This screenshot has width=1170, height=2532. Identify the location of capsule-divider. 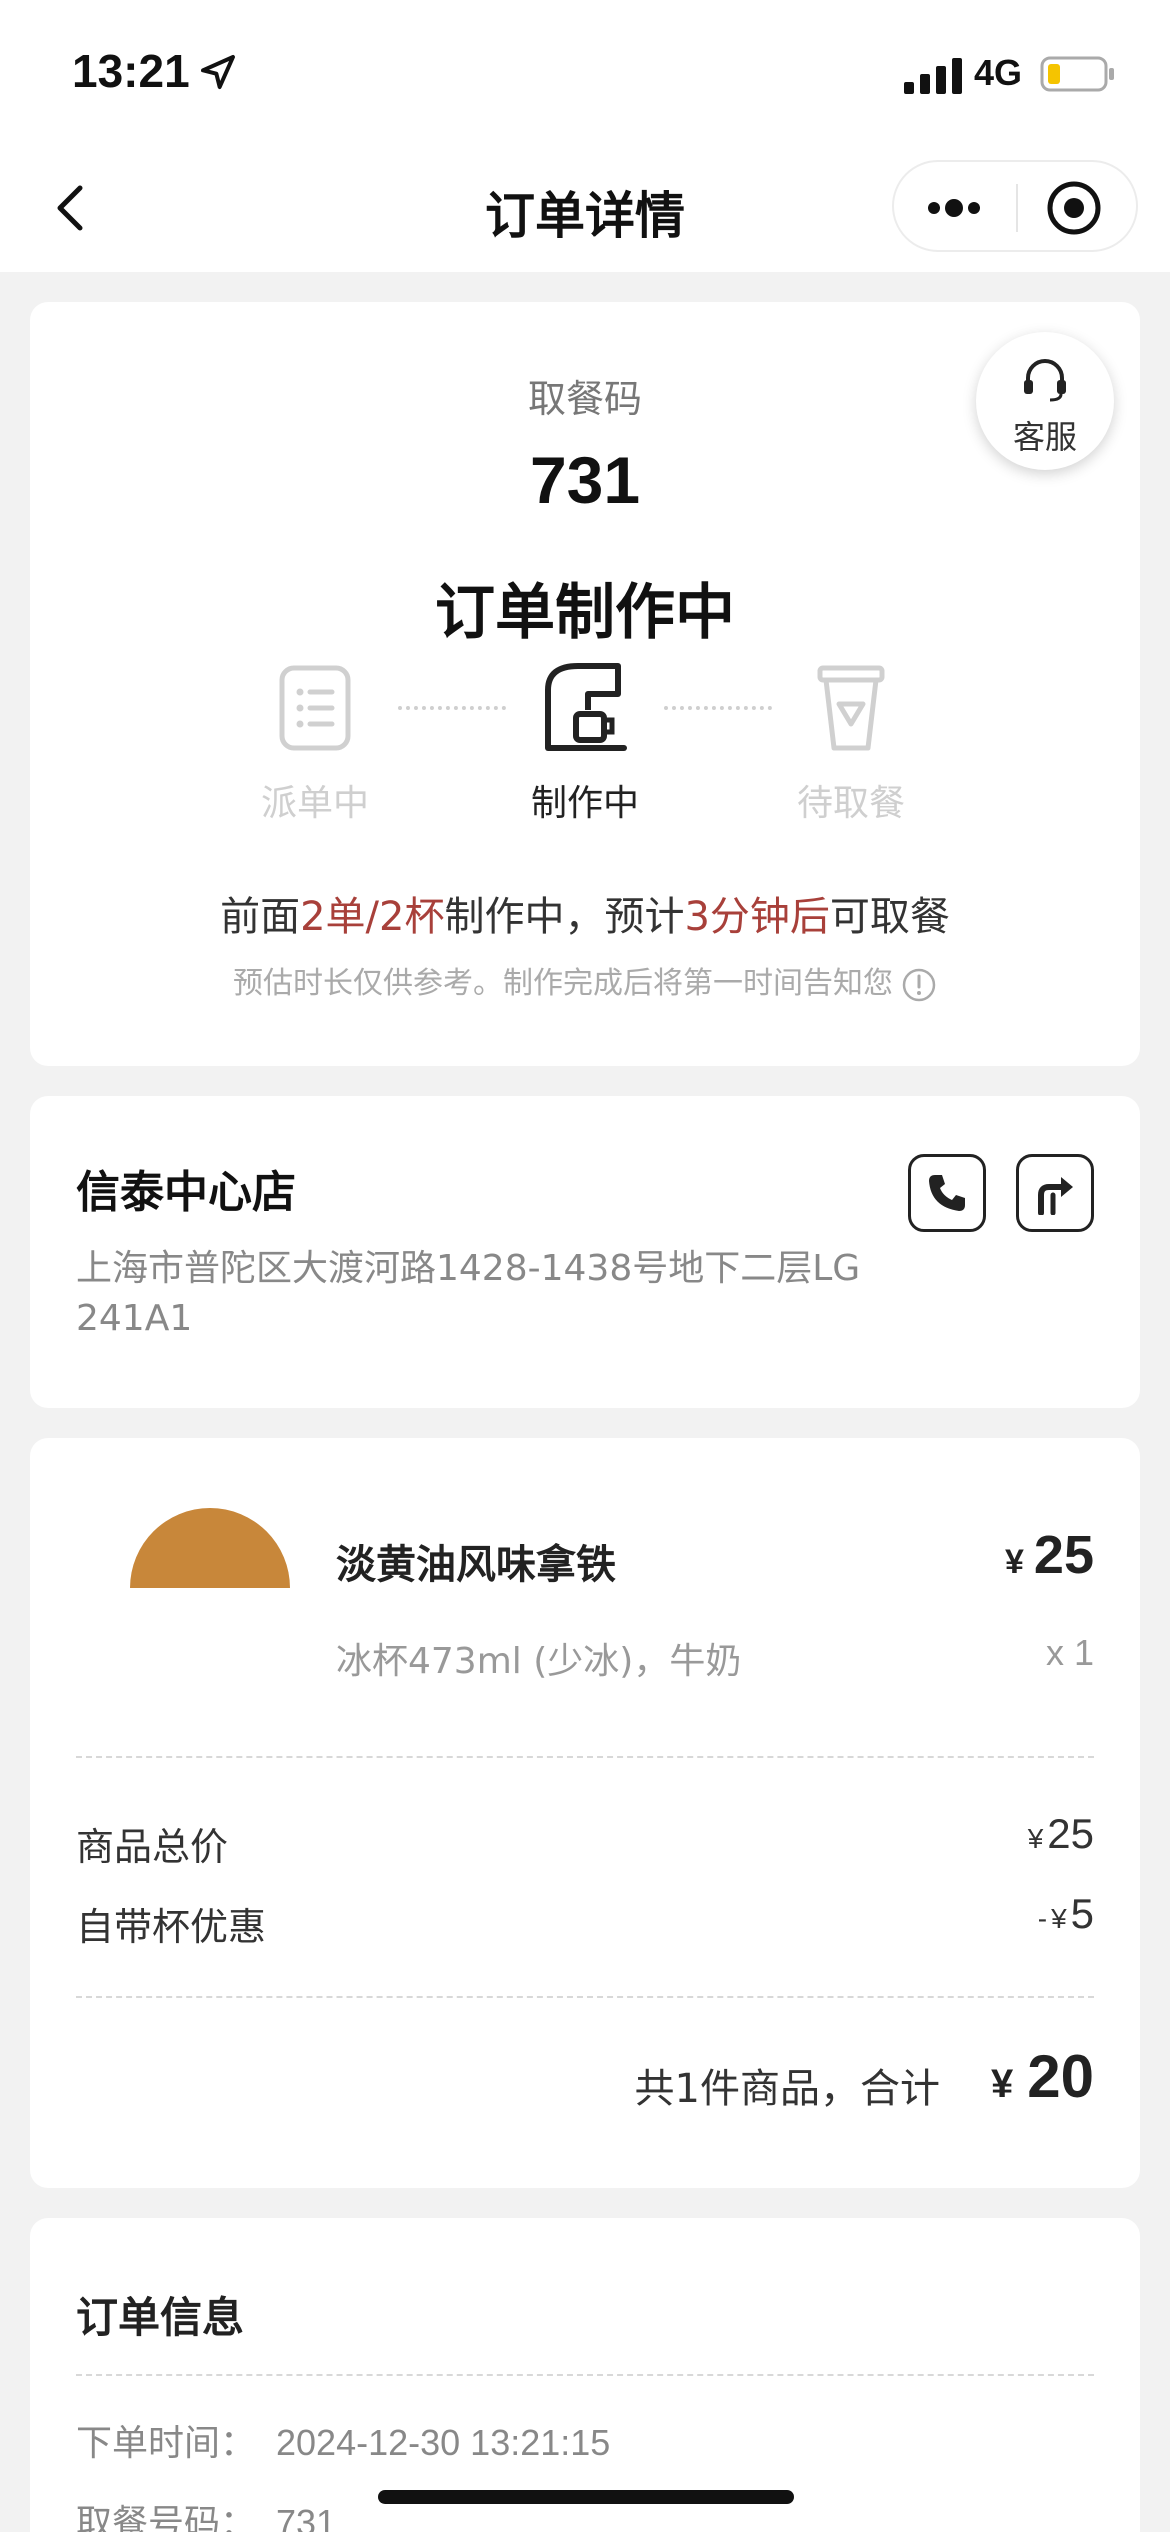
(1017, 208).